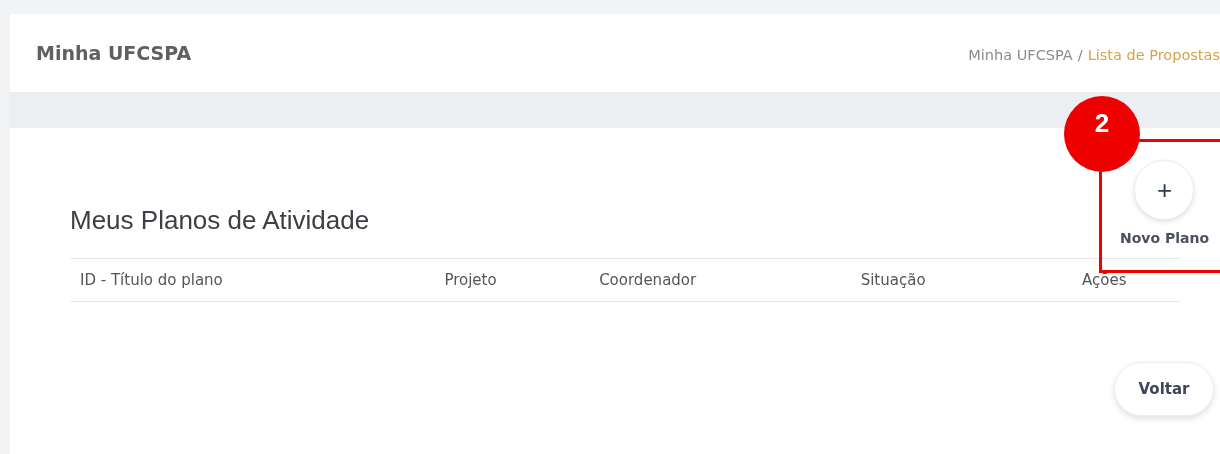 The image size is (1220, 454). I want to click on breadcrumb-link: Minha UFCSPA, so click(1020, 55).